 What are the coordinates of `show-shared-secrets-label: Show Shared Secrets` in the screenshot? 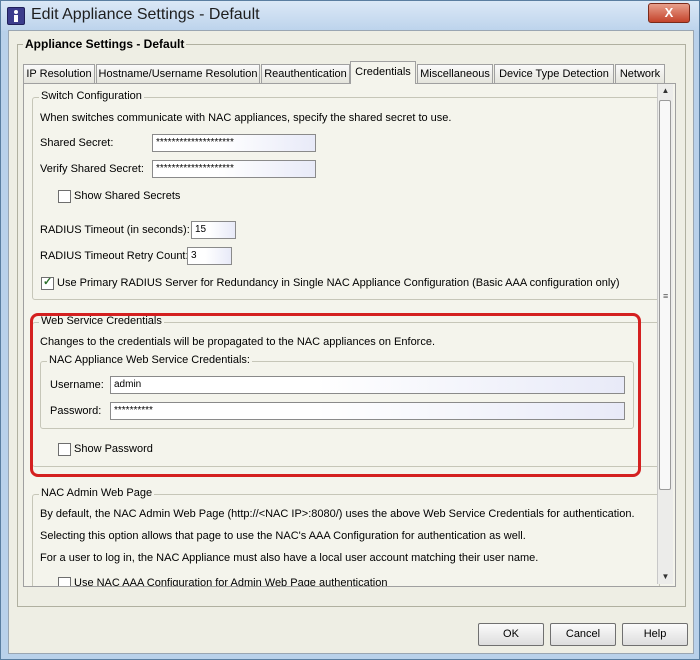 It's located at (127, 196).